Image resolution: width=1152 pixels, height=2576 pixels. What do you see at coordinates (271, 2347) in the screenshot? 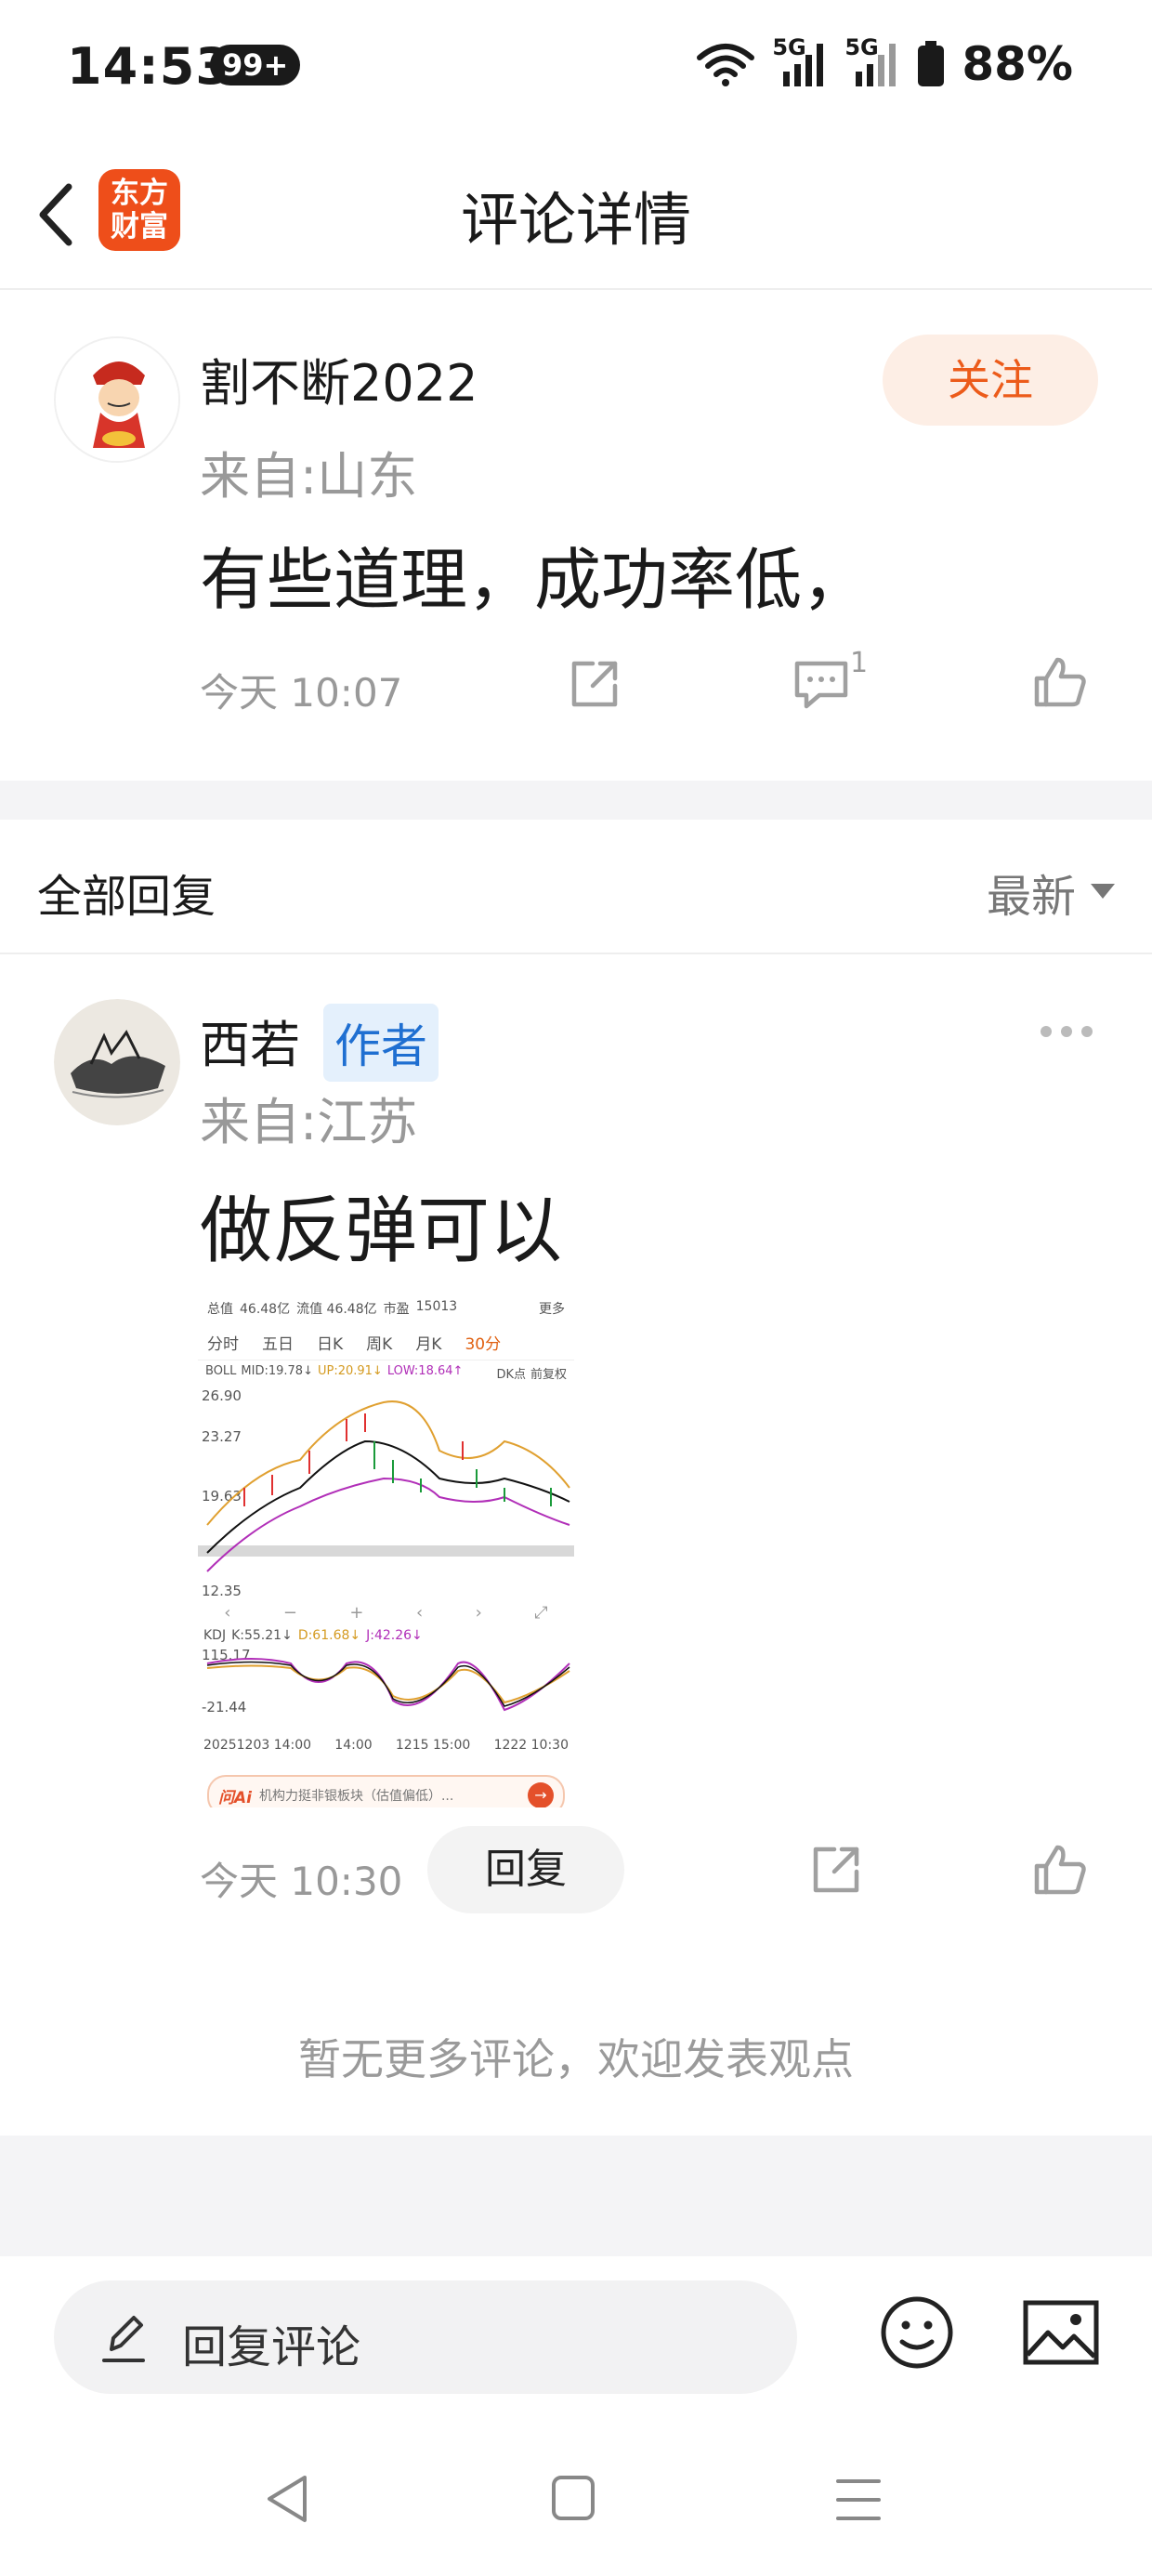
I see `reply-input-placeholder: 回复评论` at bounding box center [271, 2347].